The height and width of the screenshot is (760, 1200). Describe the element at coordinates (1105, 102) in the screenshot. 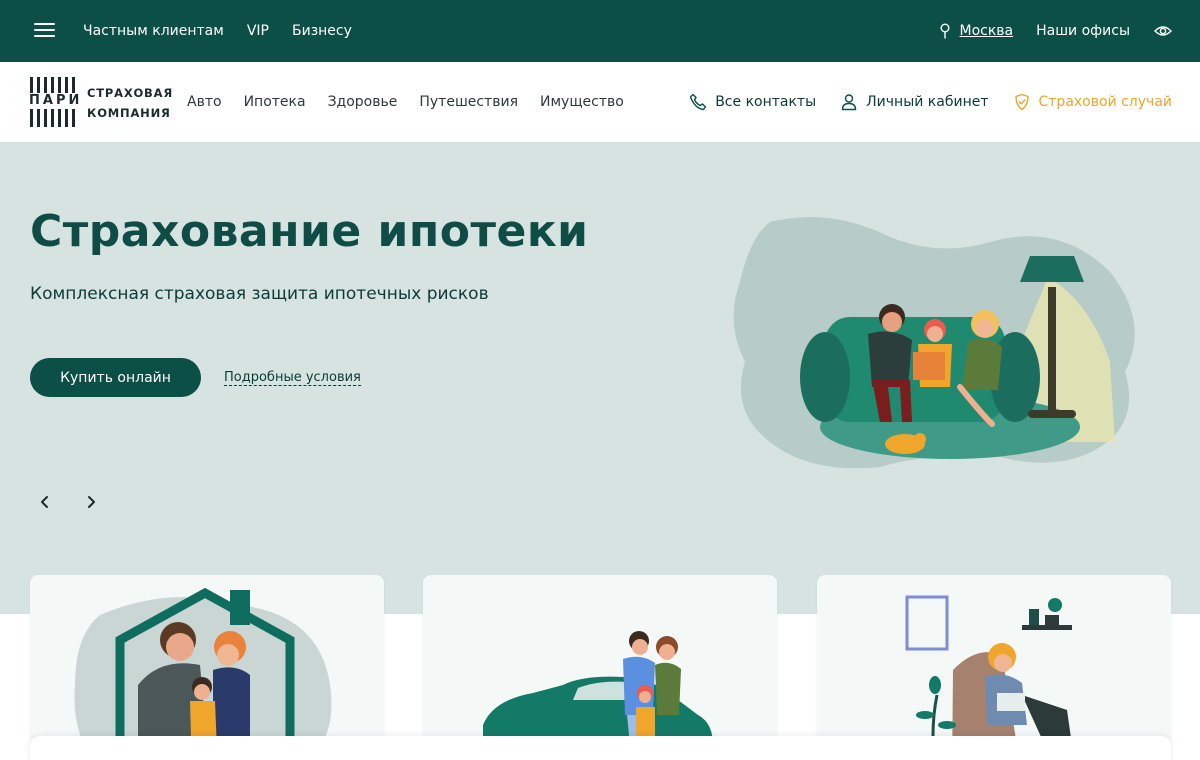

I see `insurance-case-label: Страховой случай` at that location.